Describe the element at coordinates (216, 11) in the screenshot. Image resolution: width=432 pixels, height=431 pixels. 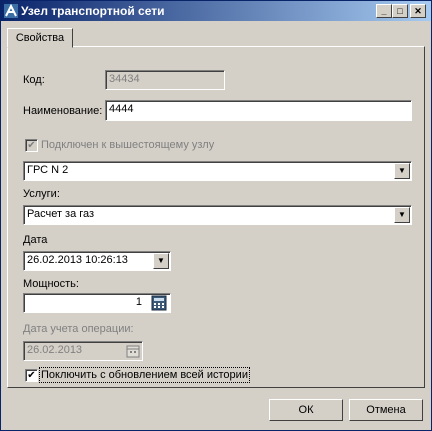
I see `title-bar: Узел транспортной сети _ □ ✕` at that location.